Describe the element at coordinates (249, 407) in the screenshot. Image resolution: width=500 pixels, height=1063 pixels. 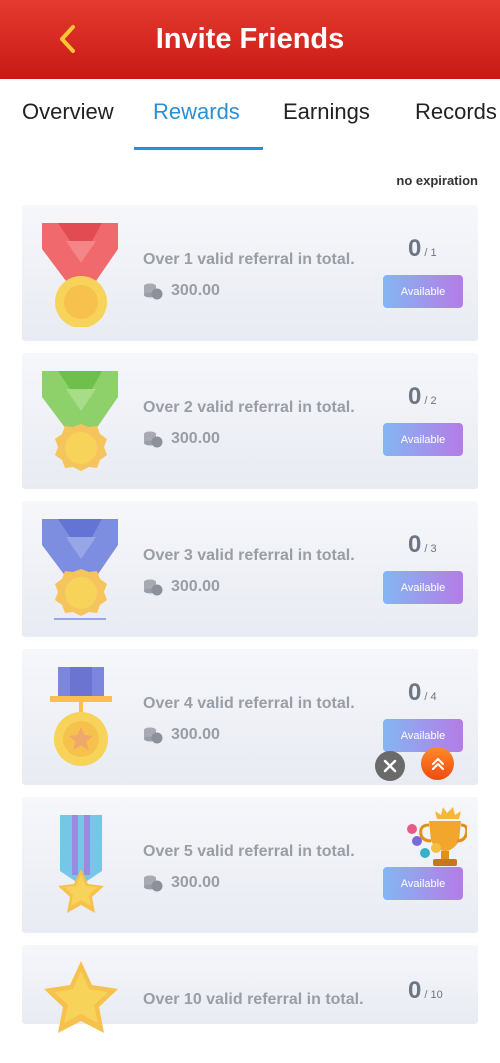
I see `reward-description: Over 2 valid referral in total.` at that location.